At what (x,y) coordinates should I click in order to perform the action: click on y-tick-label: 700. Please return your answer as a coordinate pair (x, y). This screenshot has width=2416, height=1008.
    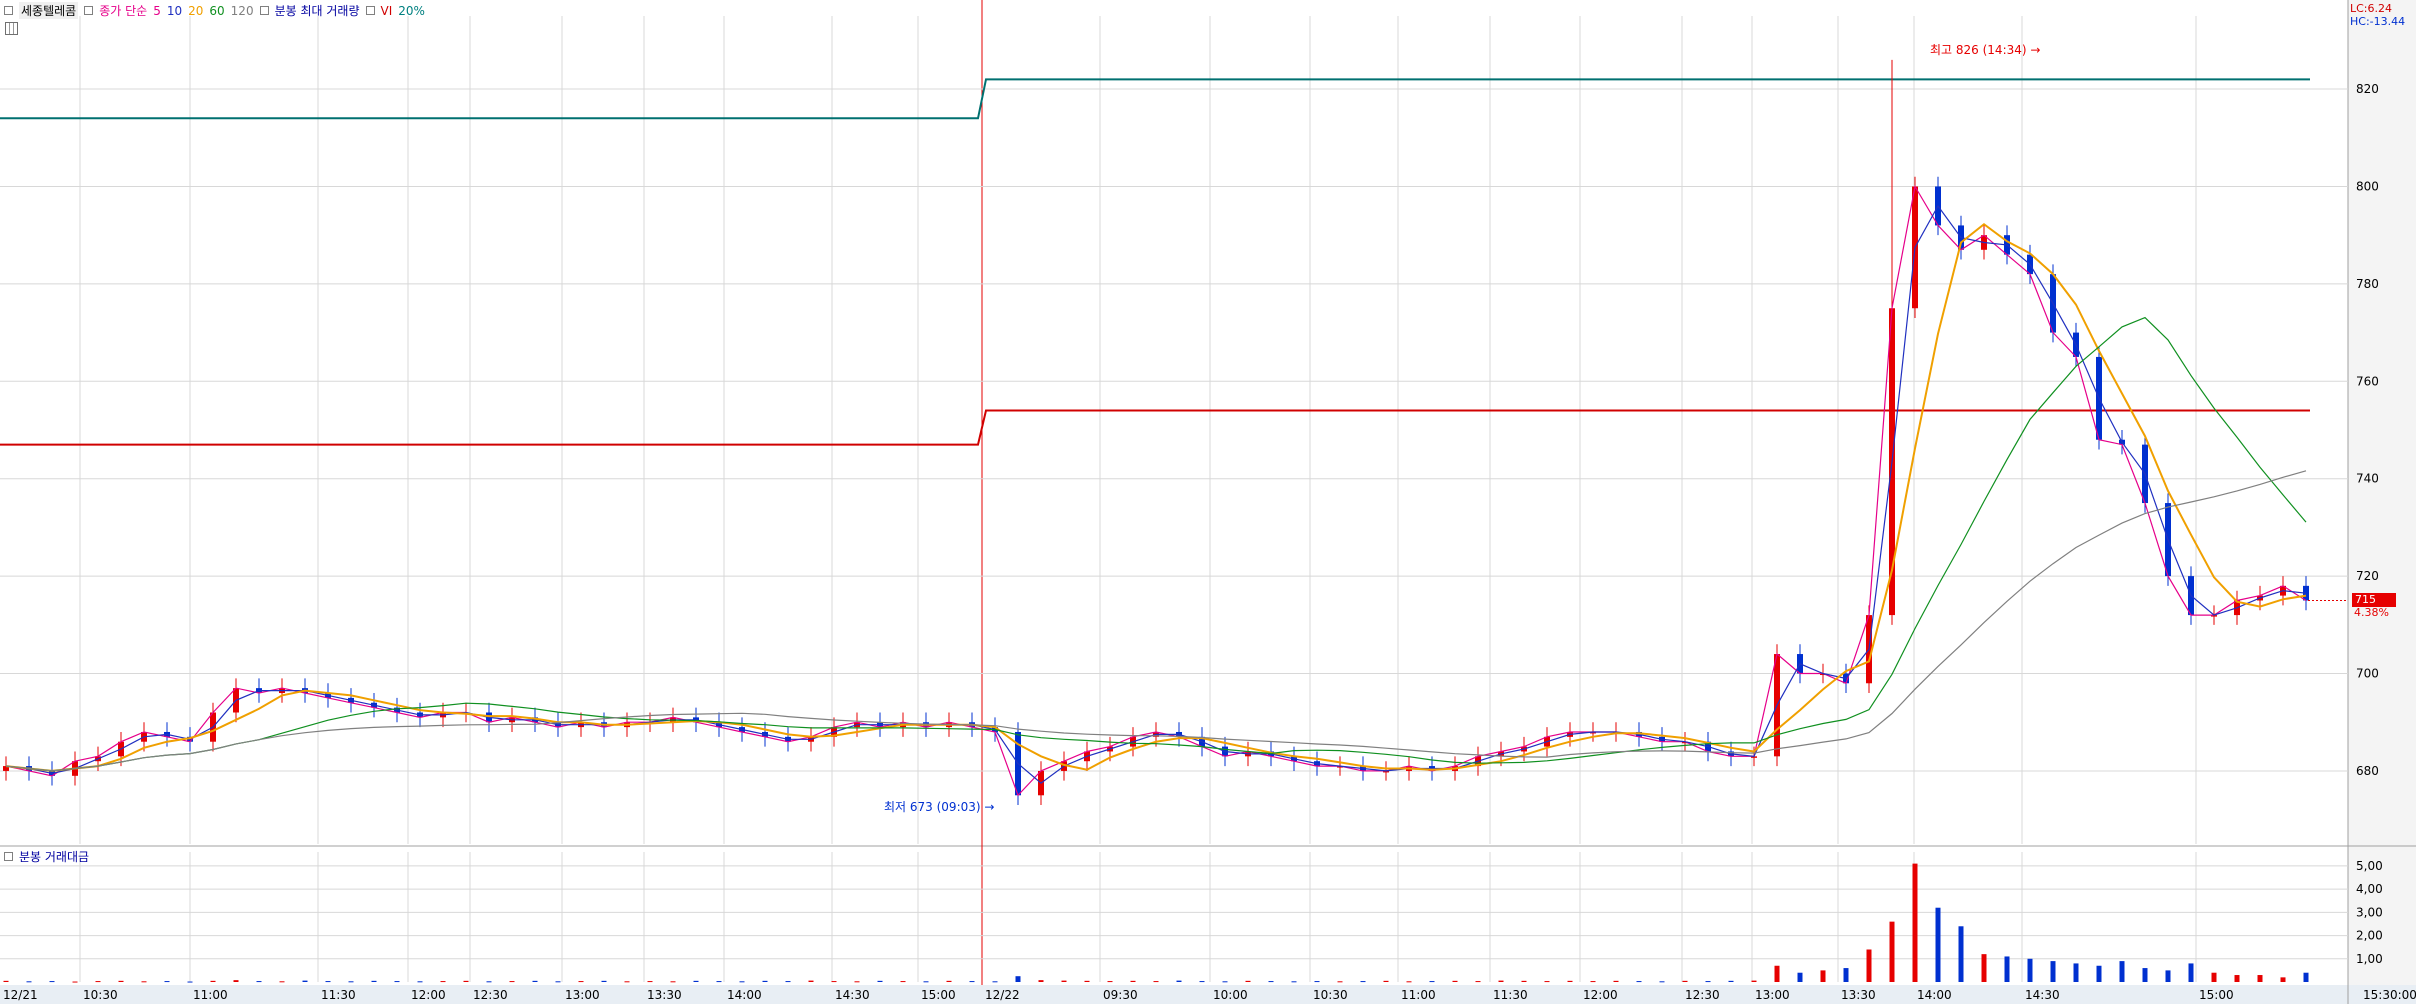
    Looking at the image, I should click on (2367, 674).